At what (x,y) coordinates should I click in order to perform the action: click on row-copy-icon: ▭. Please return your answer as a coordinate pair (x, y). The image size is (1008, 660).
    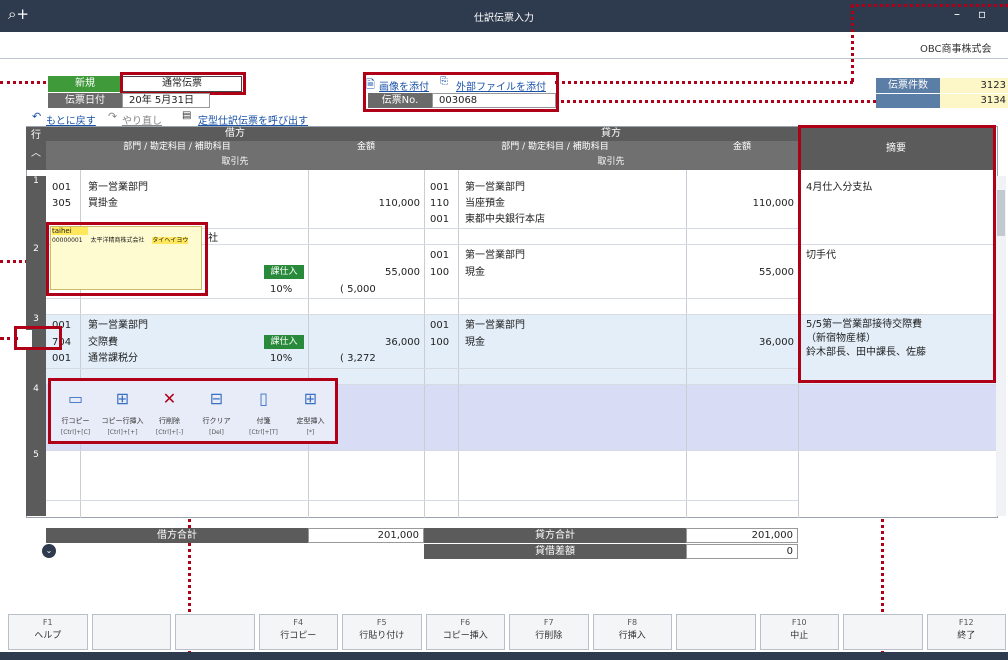
    Looking at the image, I should click on (75, 398).